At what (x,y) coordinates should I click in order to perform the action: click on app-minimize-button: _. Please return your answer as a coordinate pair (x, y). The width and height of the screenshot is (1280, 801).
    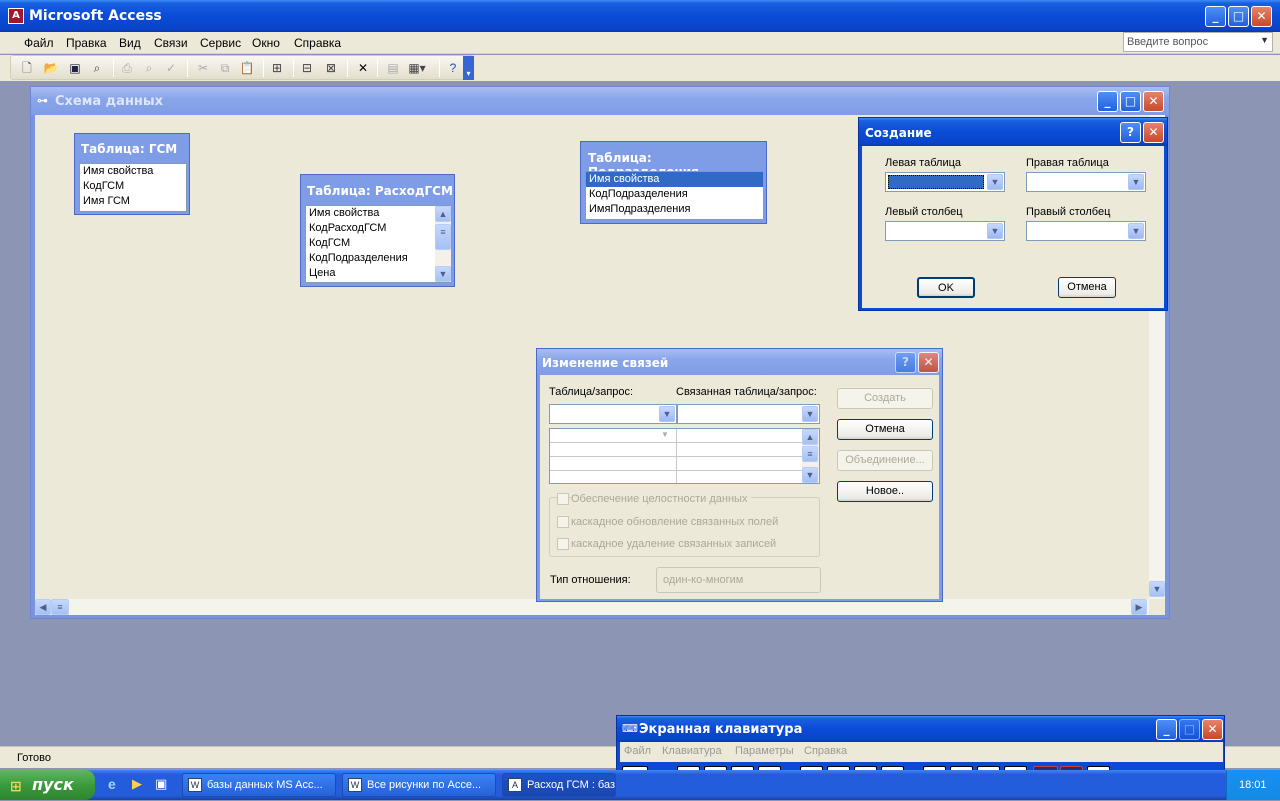
    Looking at the image, I should click on (1215, 16).